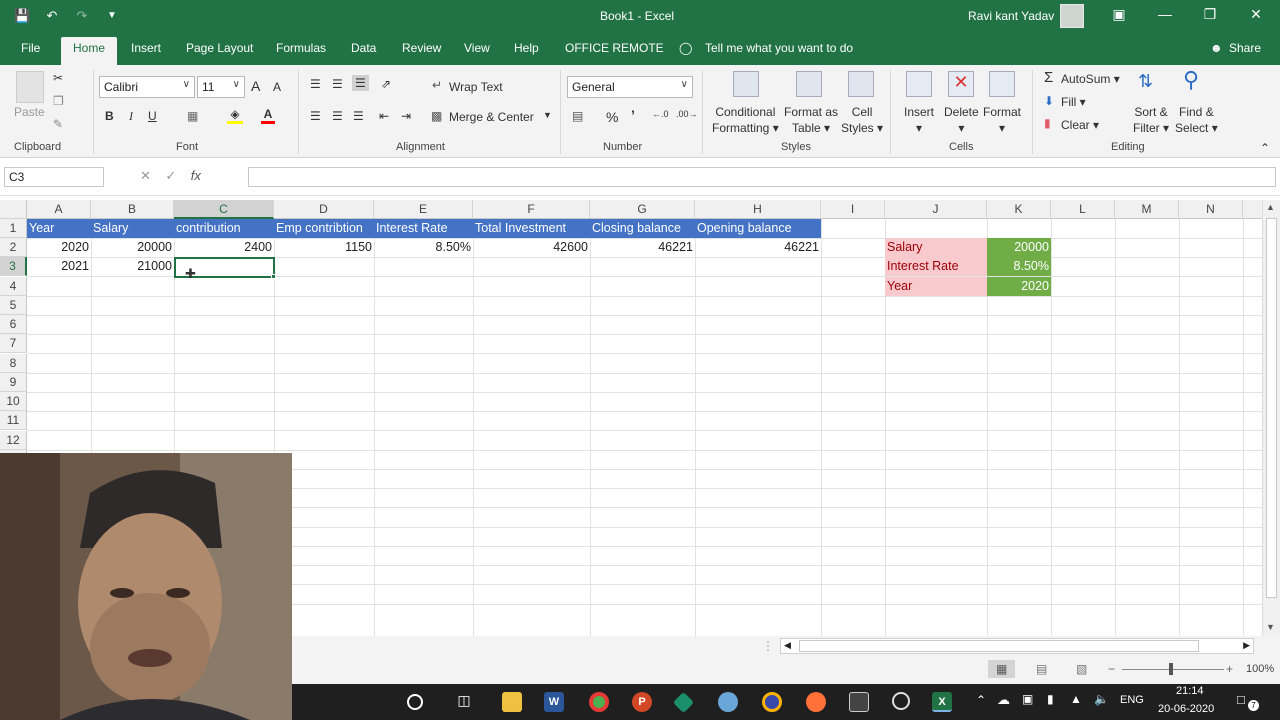 The width and height of the screenshot is (1280, 720). What do you see at coordinates (642, 247) in the screenshot?
I see `cell-g2: 46221` at bounding box center [642, 247].